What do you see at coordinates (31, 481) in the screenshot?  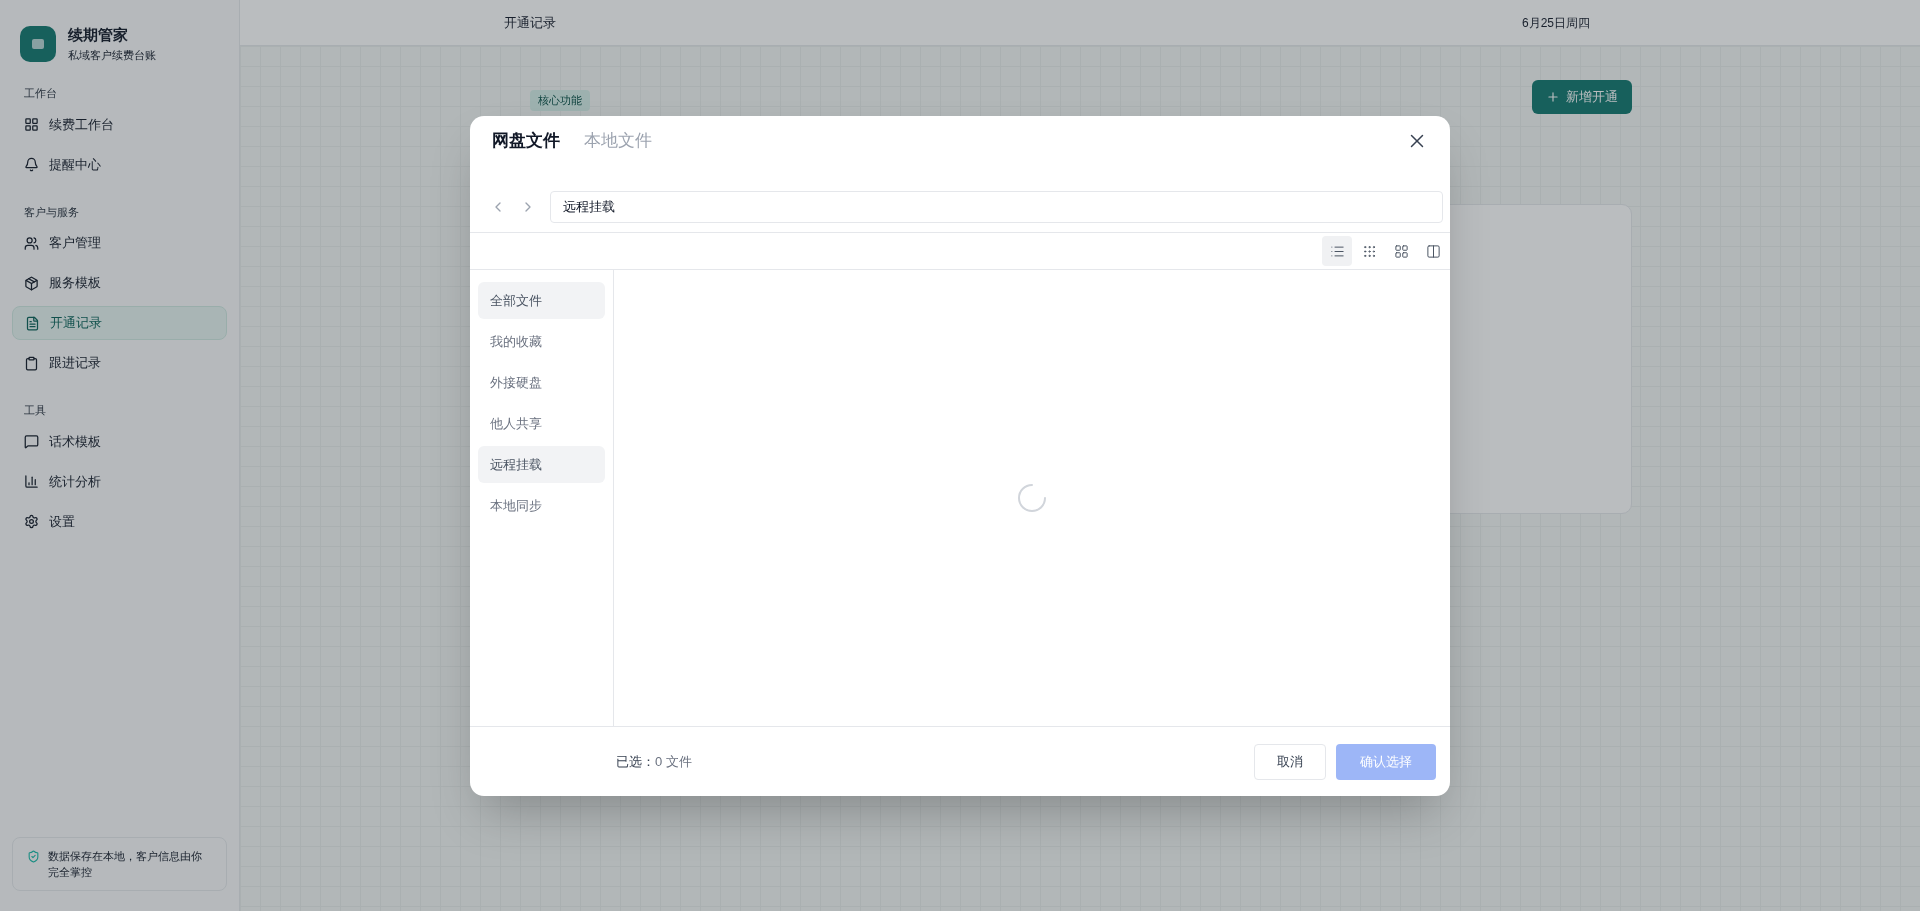 I see `bar-chart-icon` at bounding box center [31, 481].